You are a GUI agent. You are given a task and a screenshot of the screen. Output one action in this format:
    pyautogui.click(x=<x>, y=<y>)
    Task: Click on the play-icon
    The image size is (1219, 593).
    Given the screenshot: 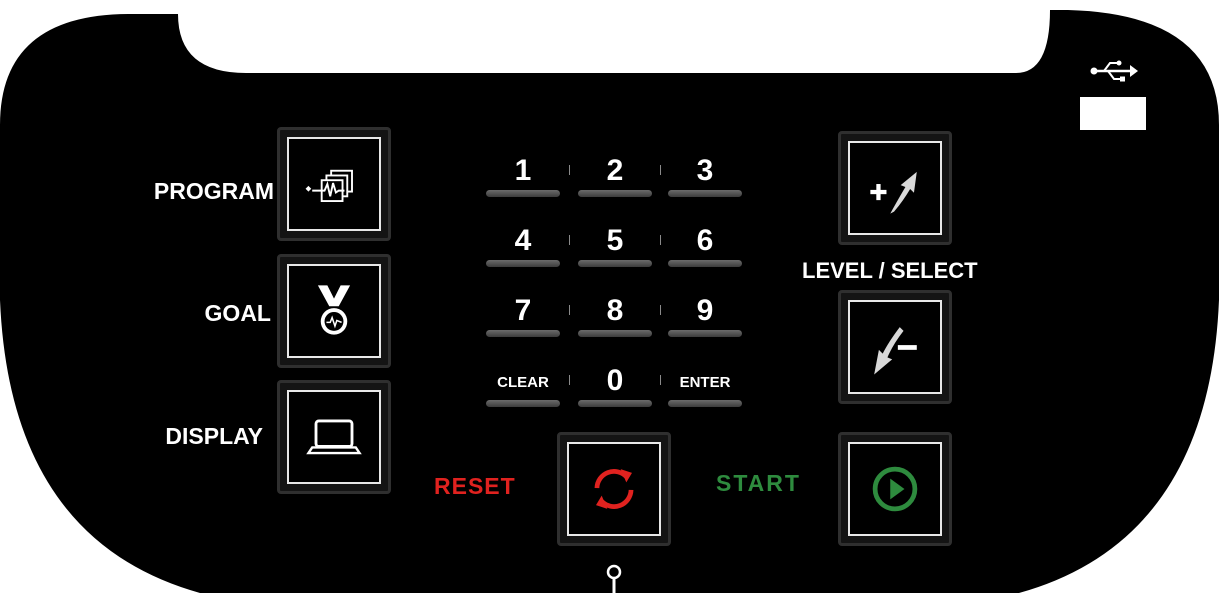 What is the action you would take?
    pyautogui.click(x=895, y=489)
    